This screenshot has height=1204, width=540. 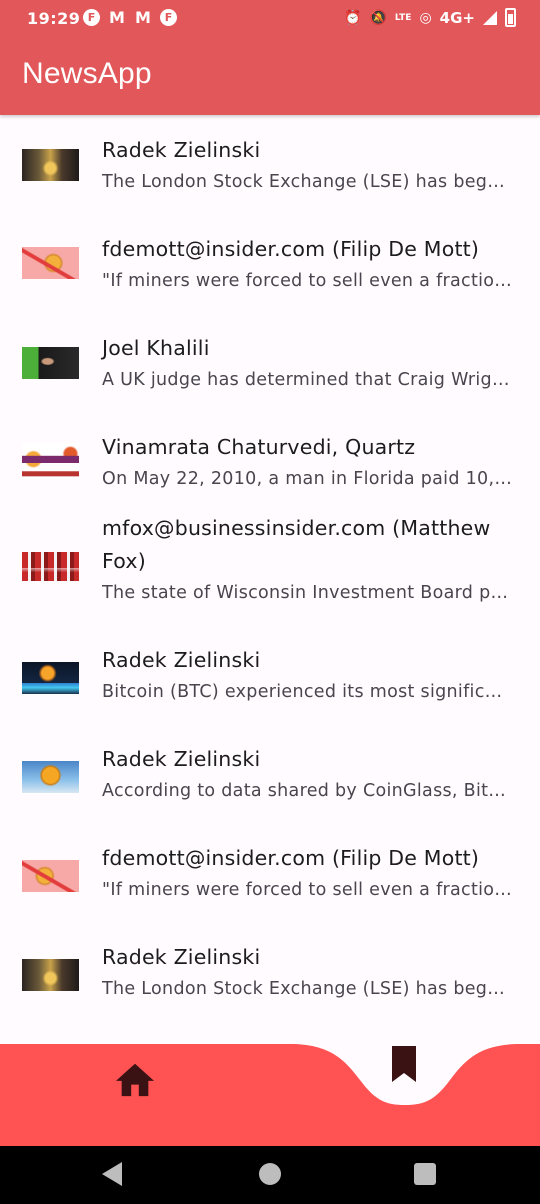 What do you see at coordinates (378, 17) in the screenshot?
I see `mute-icon: 🔕` at bounding box center [378, 17].